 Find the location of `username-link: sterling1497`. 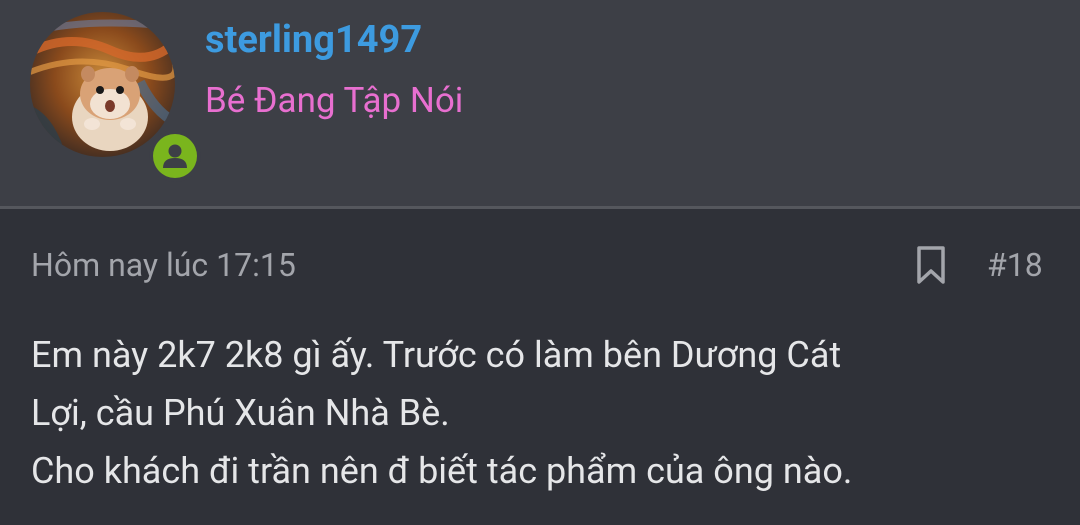

username-link: sterling1497 is located at coordinates (313, 40).